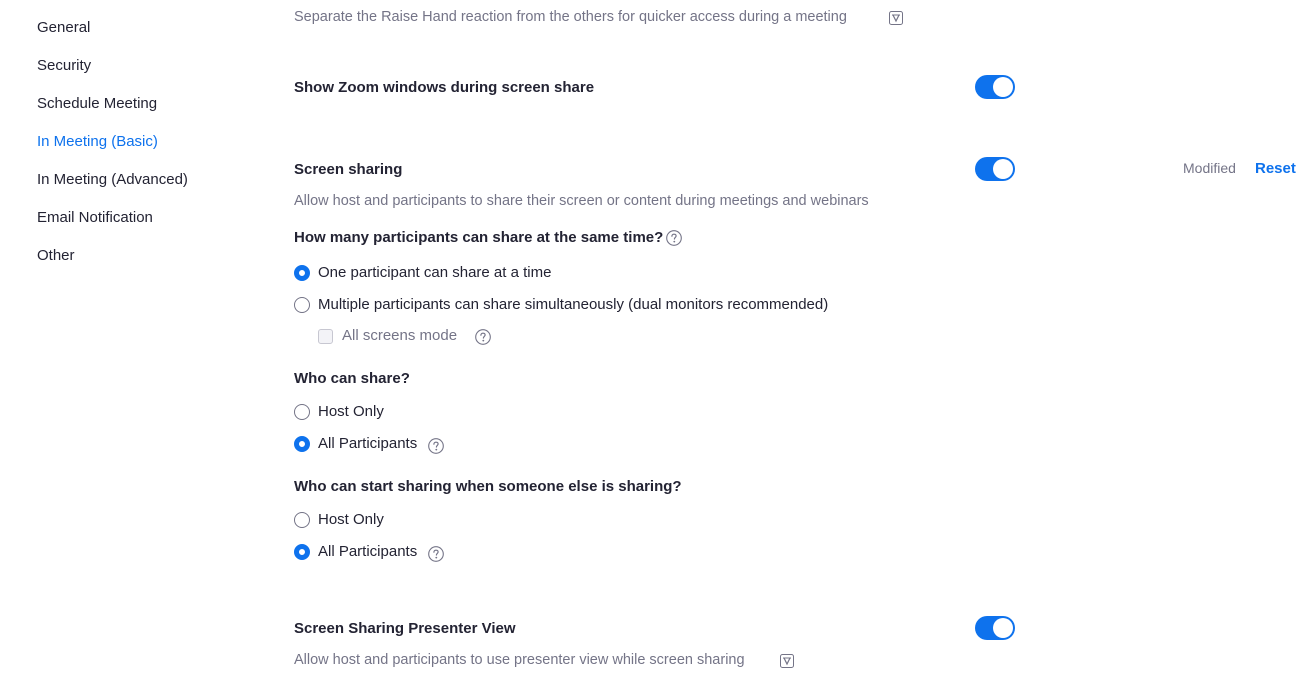 The width and height of the screenshot is (1314, 683). Describe the element at coordinates (1209, 168) in the screenshot. I see `modified-label: Modified` at that location.